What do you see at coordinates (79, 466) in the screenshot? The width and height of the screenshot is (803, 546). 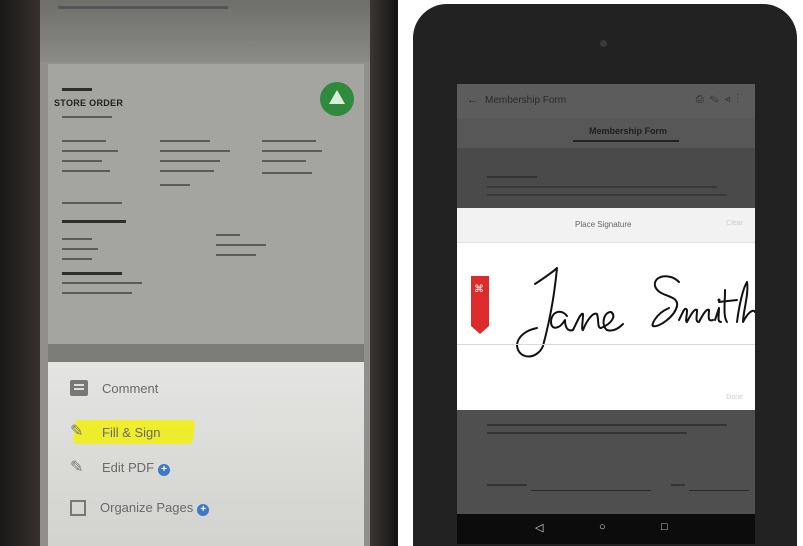 I see `pen-icon` at bounding box center [79, 466].